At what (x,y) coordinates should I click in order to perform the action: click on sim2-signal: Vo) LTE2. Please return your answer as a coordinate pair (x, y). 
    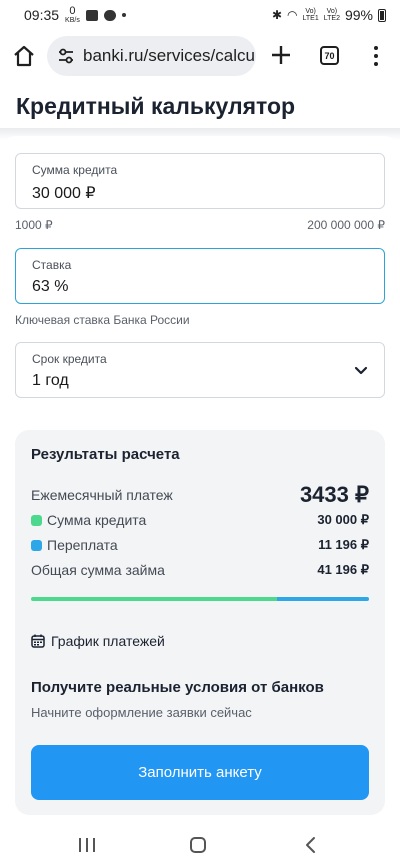
    Looking at the image, I should click on (331, 15).